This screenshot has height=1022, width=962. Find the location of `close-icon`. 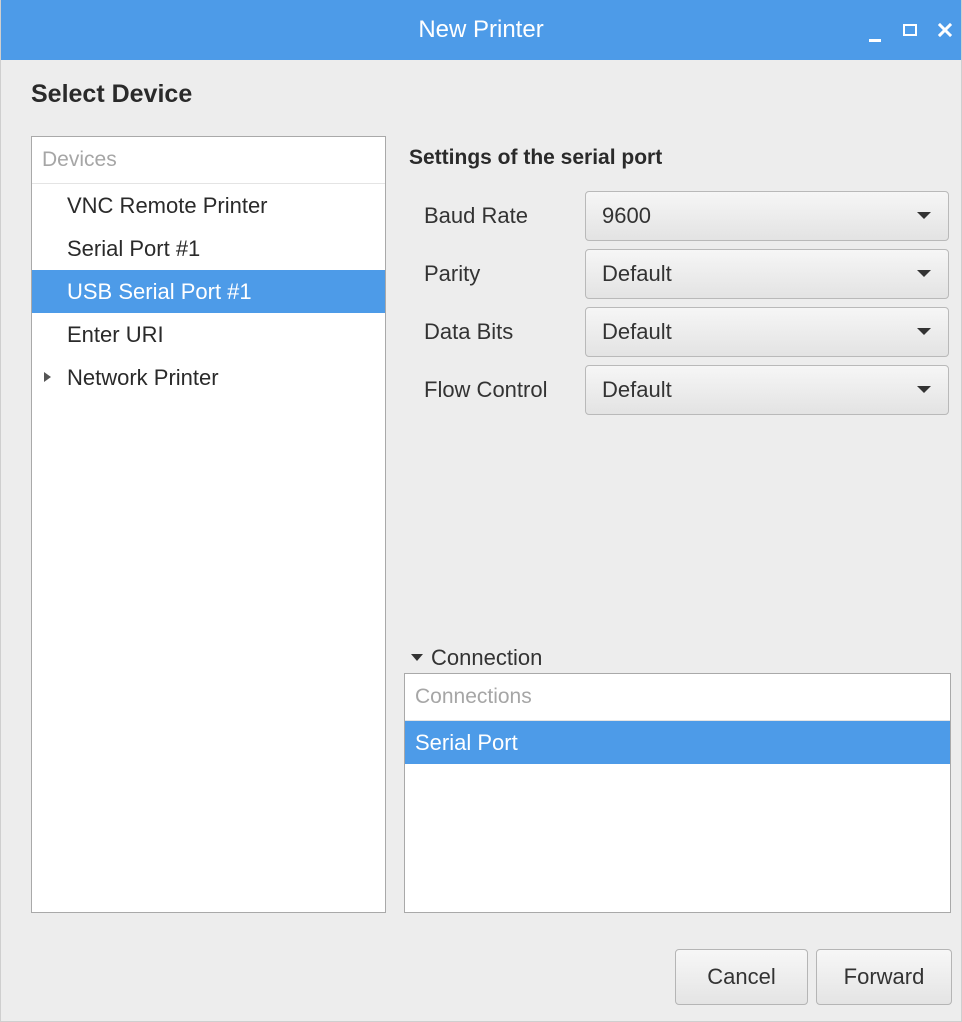

close-icon is located at coordinates (945, 29).